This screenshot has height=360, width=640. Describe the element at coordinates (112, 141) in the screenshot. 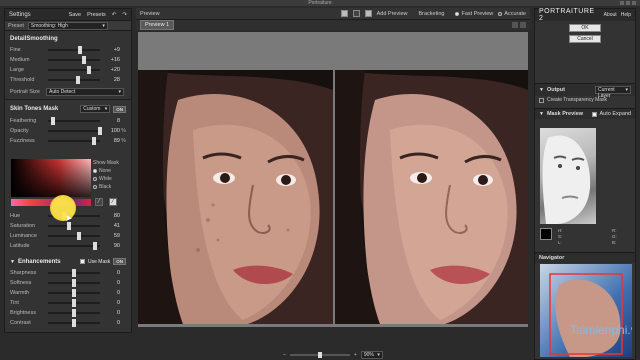

I see `slider-value: 89` at that location.